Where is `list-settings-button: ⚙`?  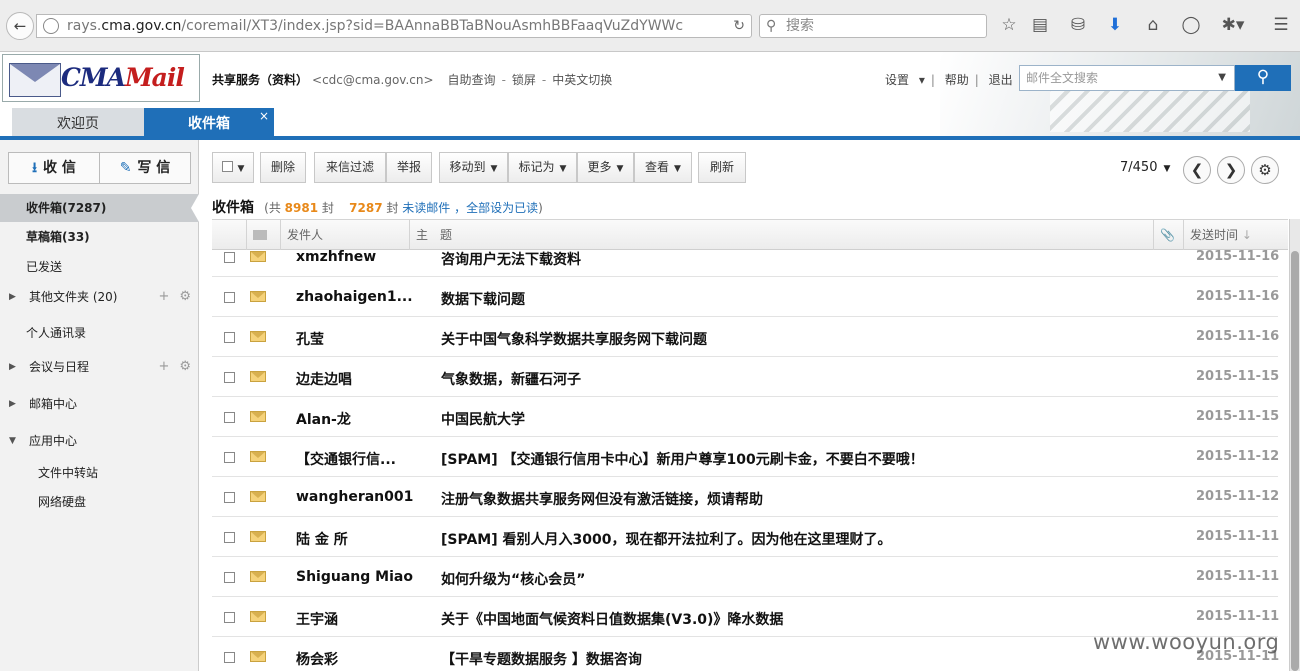 list-settings-button: ⚙ is located at coordinates (1265, 170).